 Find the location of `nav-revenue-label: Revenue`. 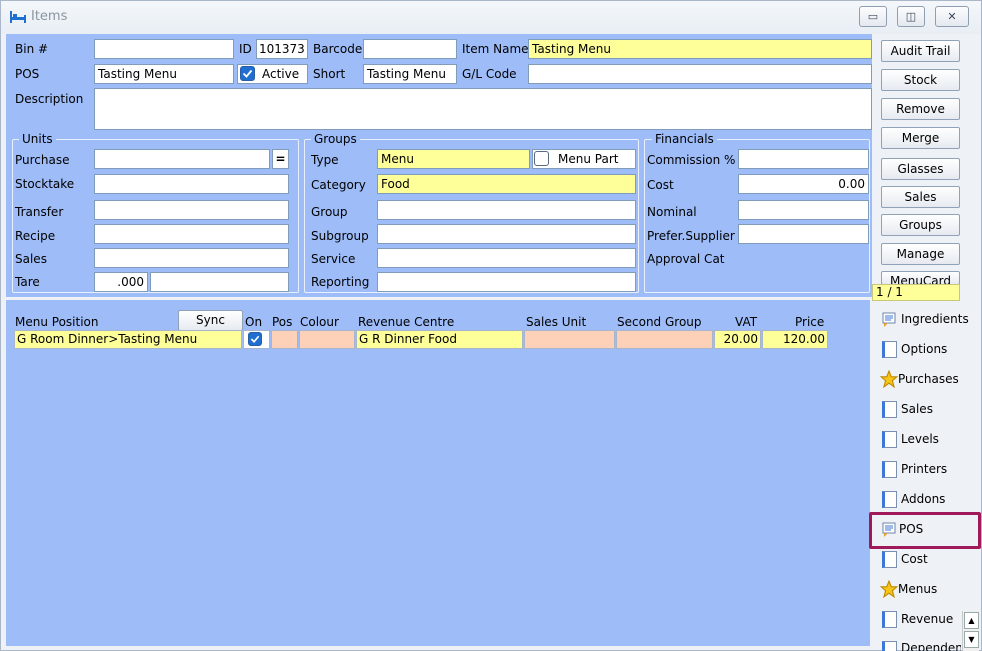

nav-revenue-label: Revenue is located at coordinates (927, 619).